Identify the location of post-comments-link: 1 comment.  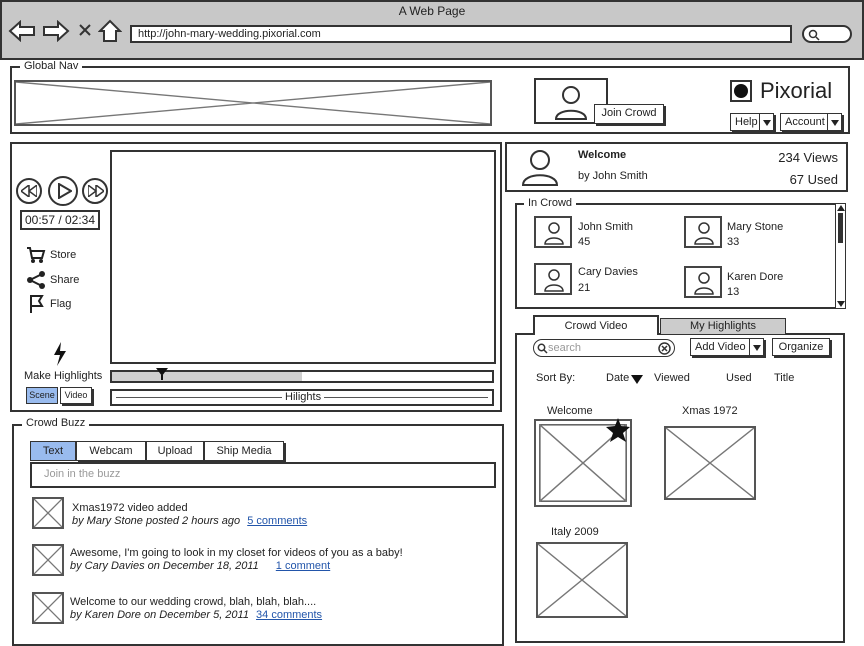
(303, 566).